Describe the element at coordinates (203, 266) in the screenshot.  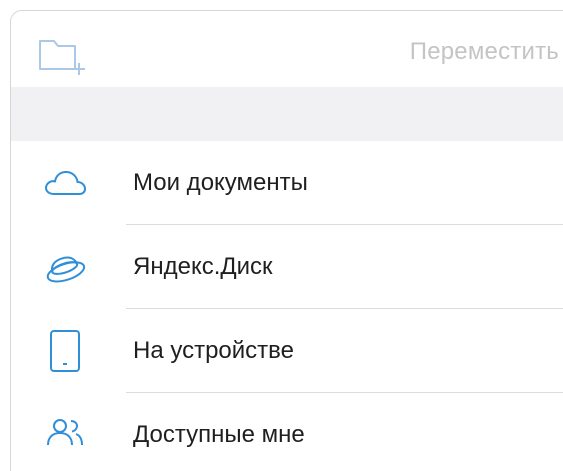
I see `location-label: Яндекс.Диск` at that location.